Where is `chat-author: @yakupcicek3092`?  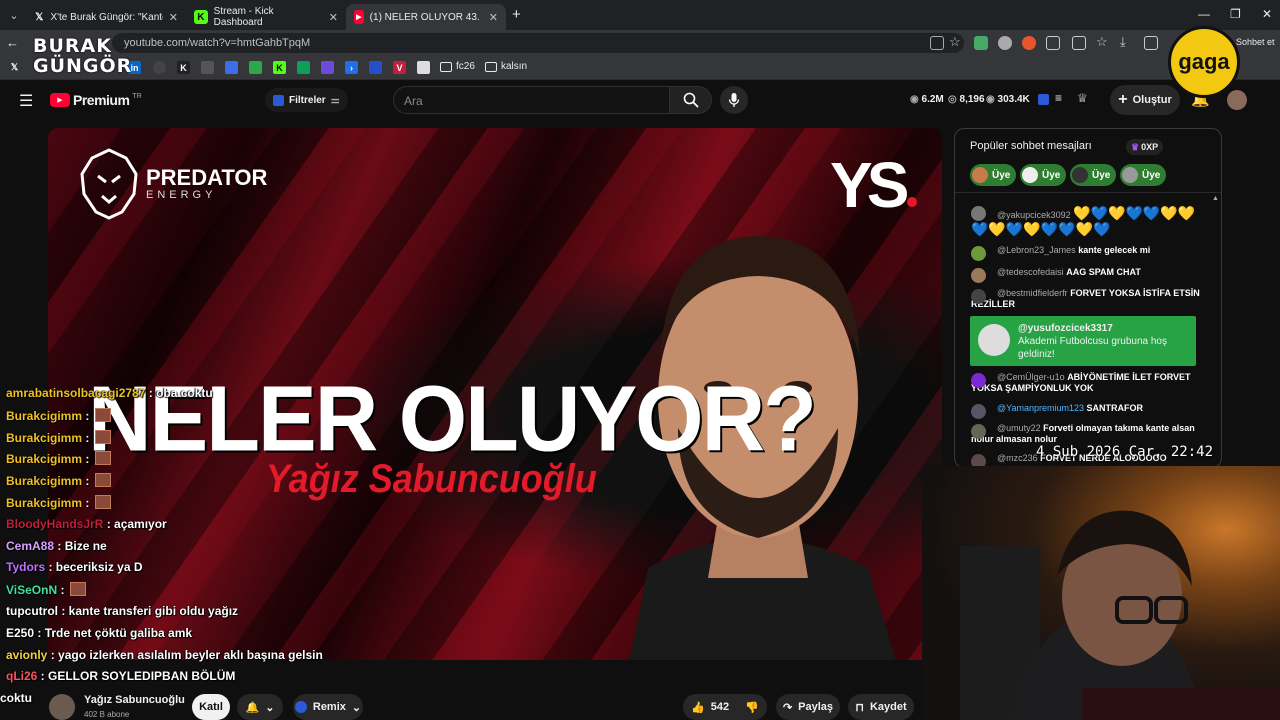
chat-author: @yakupcicek3092 is located at coordinates (1034, 215).